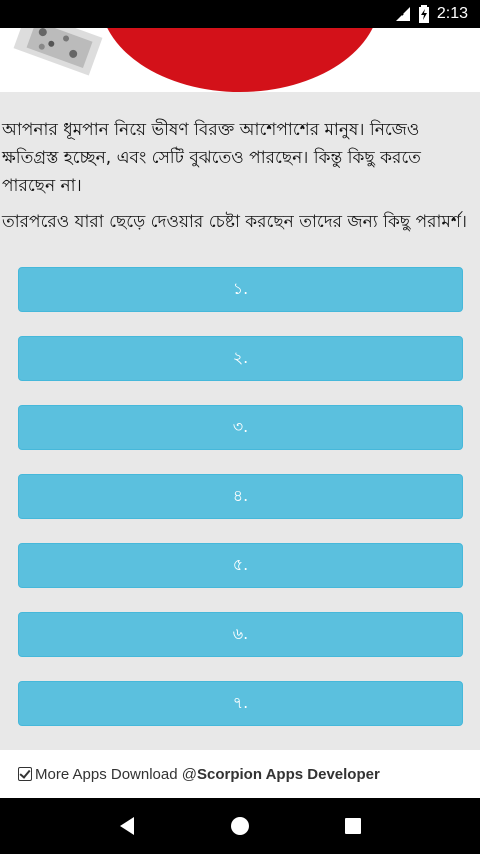  What do you see at coordinates (240, 703) in the screenshot?
I see `tip-button-7: ৭.` at bounding box center [240, 703].